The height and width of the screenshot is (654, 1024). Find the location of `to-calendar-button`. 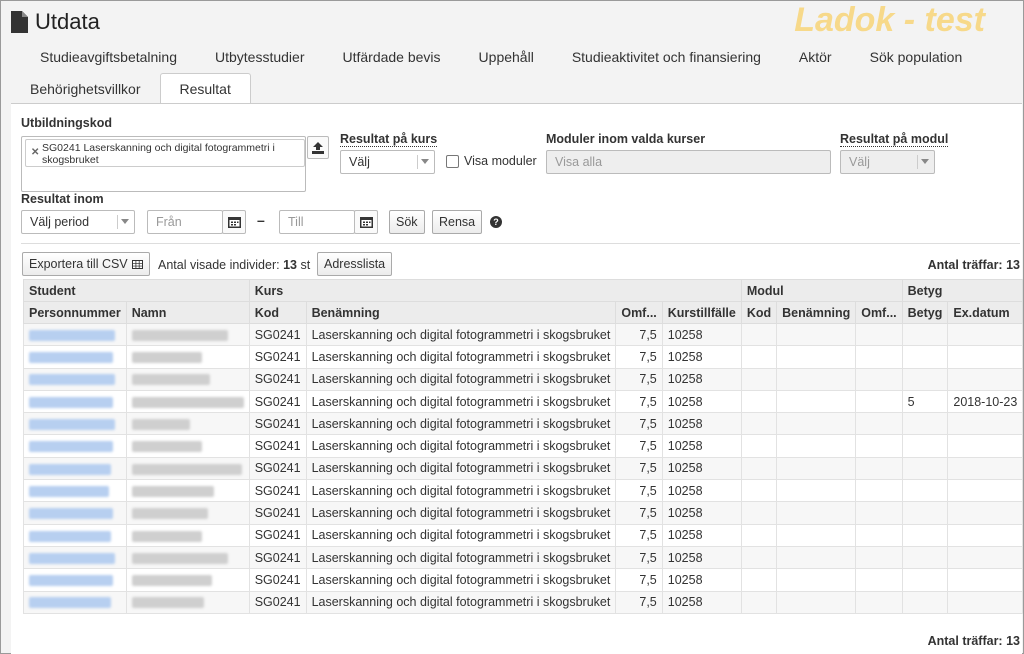

to-calendar-button is located at coordinates (366, 222).